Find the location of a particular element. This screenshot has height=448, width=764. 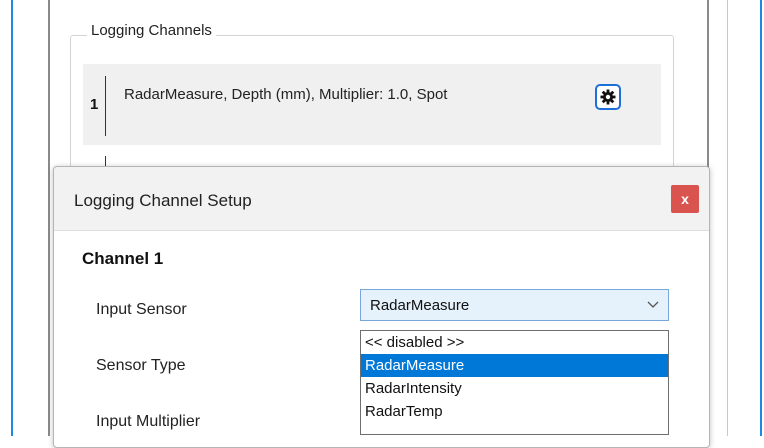

channel-section-title: Channel 1 is located at coordinates (123, 258).